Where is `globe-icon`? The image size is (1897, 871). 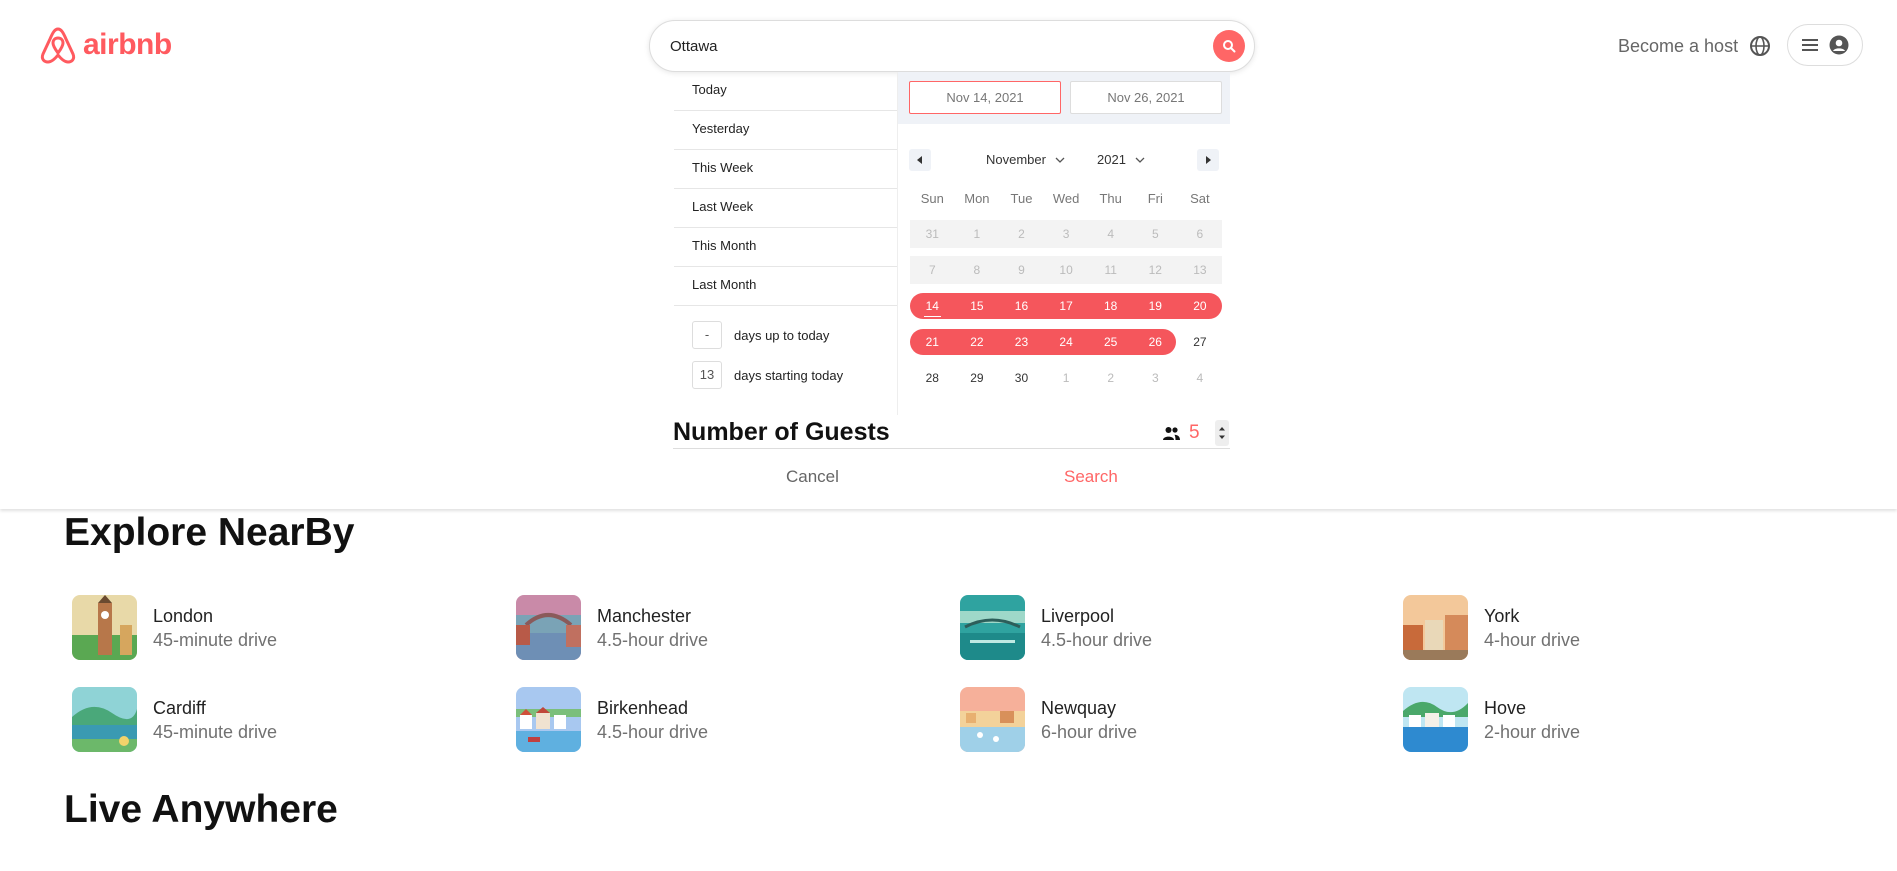
globe-icon is located at coordinates (1760, 46).